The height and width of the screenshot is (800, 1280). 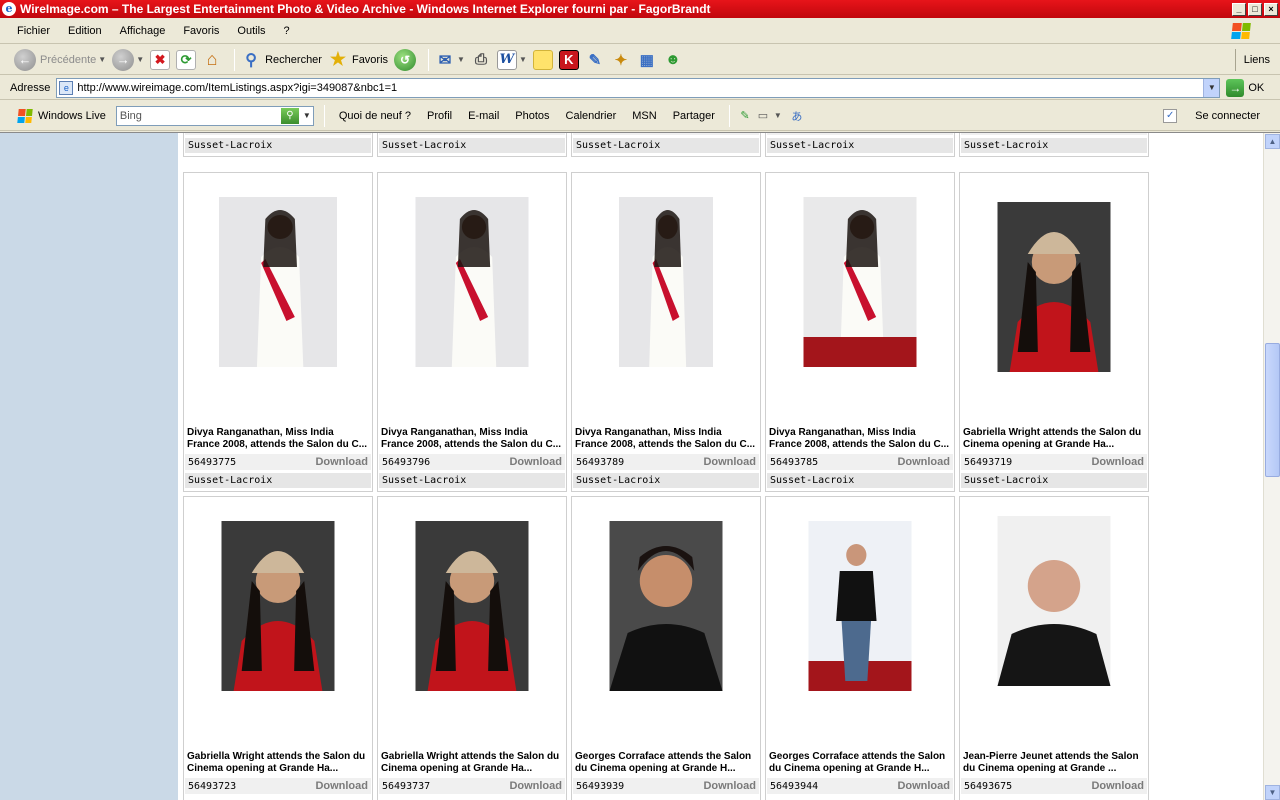 What do you see at coordinates (542, 60) in the screenshot?
I see `note-button` at bounding box center [542, 60].